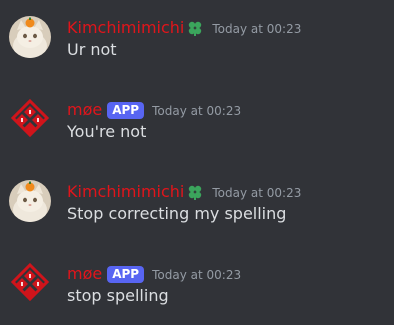 This screenshot has width=394, height=325. Describe the element at coordinates (177, 213) in the screenshot. I see `message-content: Stop correcting my spelling` at that location.